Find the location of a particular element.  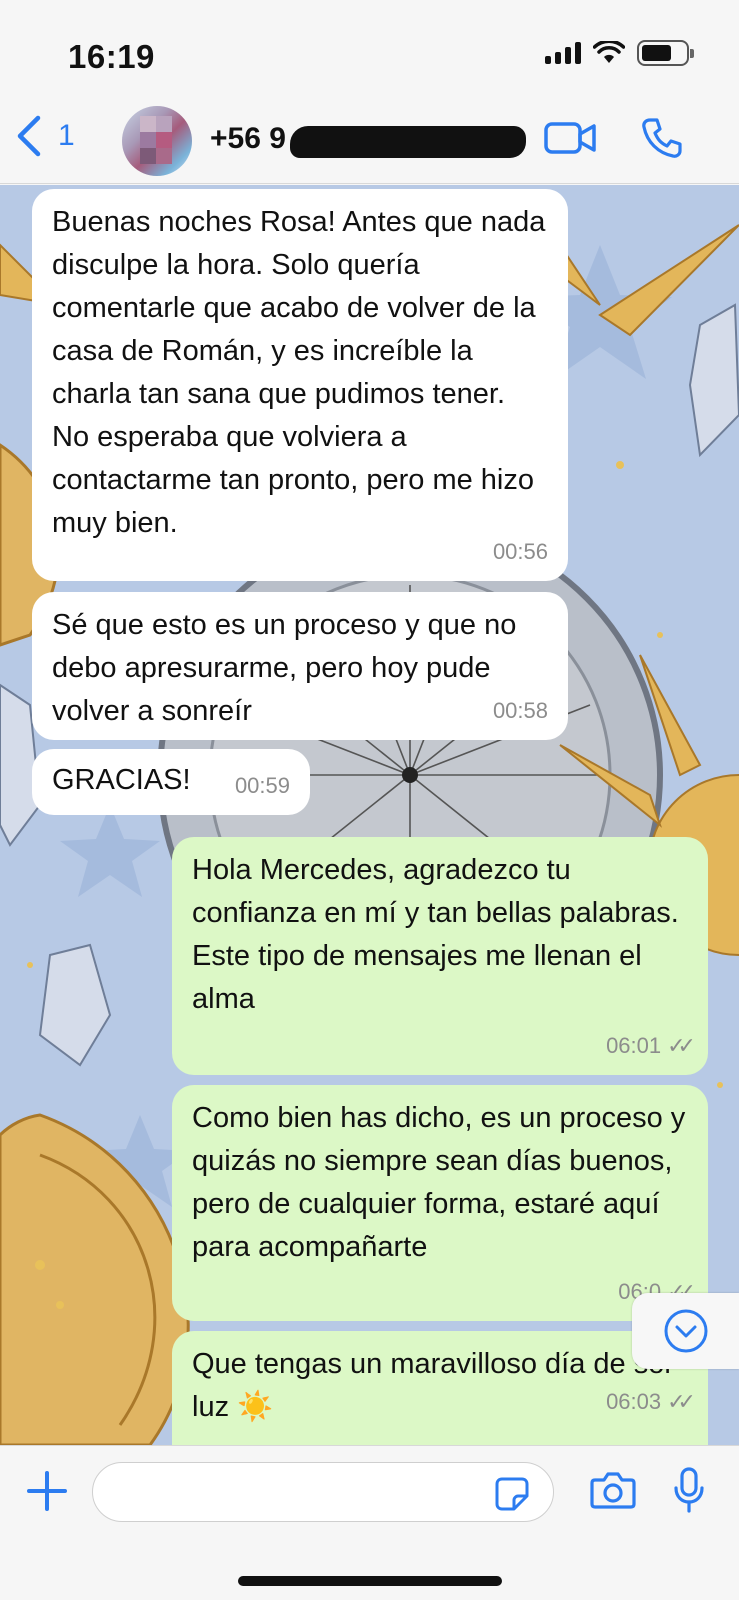

avatar is located at coordinates (157, 141).